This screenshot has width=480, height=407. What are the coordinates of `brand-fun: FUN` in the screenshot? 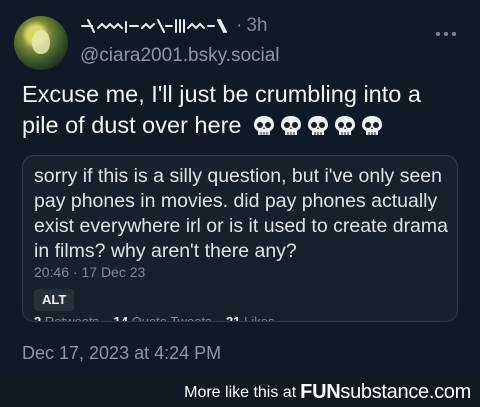 It's located at (320, 392).